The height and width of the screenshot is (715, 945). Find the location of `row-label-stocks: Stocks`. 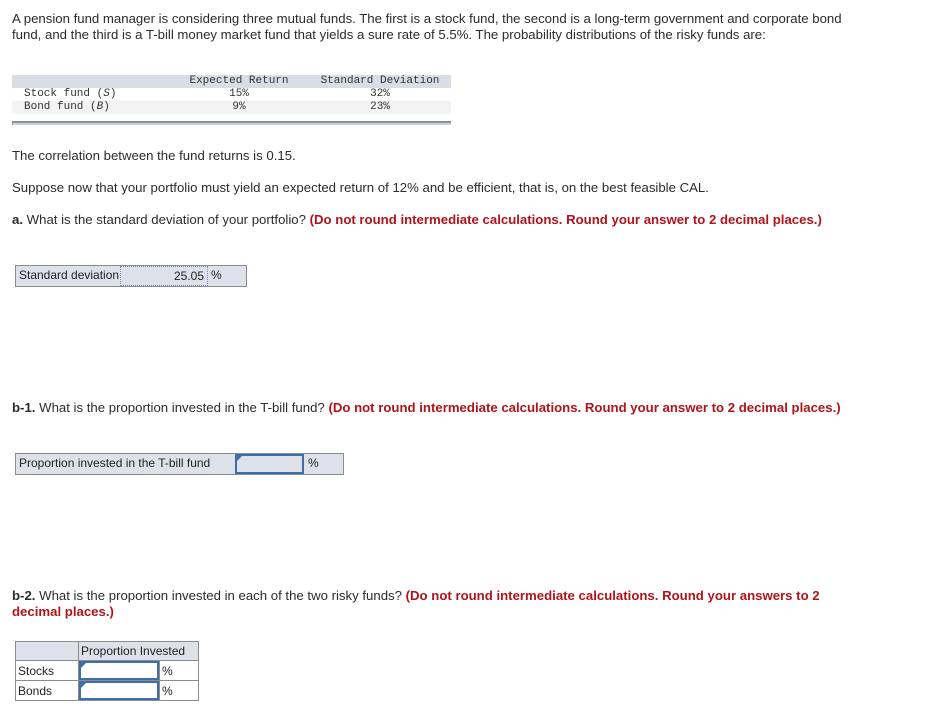

row-label-stocks: Stocks is located at coordinates (47, 670).